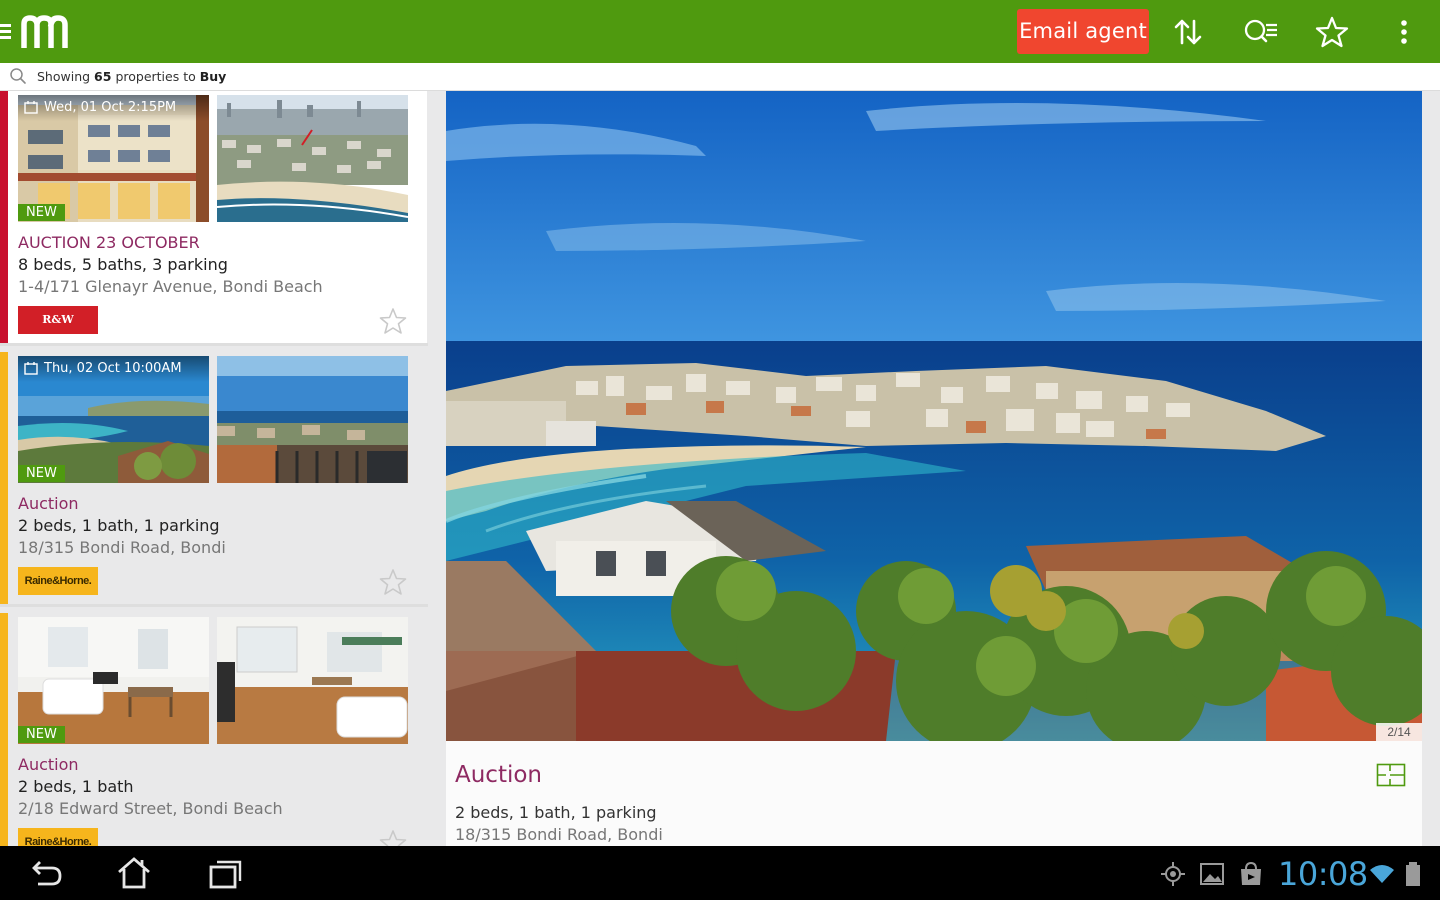 This screenshot has width=1440, height=900. What do you see at coordinates (1382, 874) in the screenshot?
I see `wifi-icon` at bounding box center [1382, 874].